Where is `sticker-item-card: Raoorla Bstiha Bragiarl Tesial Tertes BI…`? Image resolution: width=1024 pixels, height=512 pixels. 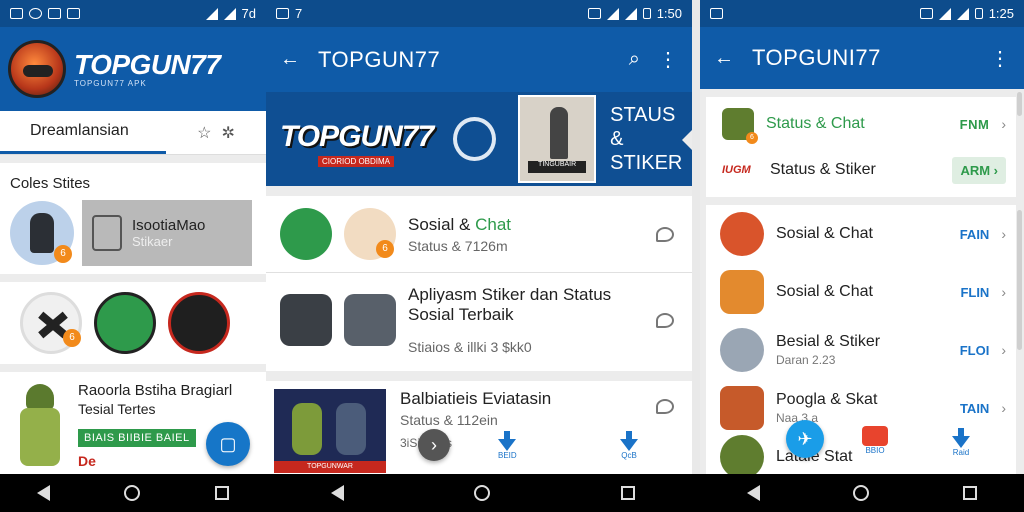 sticker-item-card: Raoorla Bstiha Bragiarl Tesial Tertes BI… is located at coordinates (133, 423).